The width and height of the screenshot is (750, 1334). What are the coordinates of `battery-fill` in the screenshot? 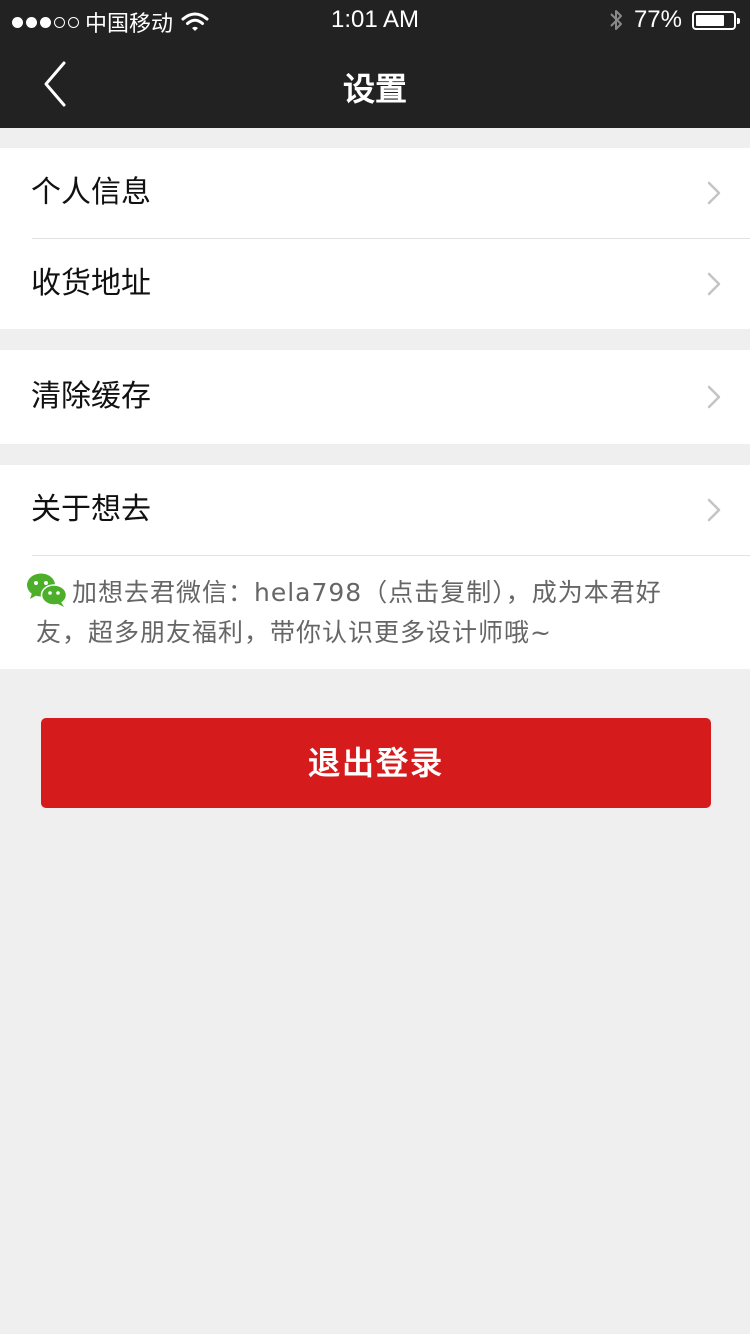 It's located at (710, 20).